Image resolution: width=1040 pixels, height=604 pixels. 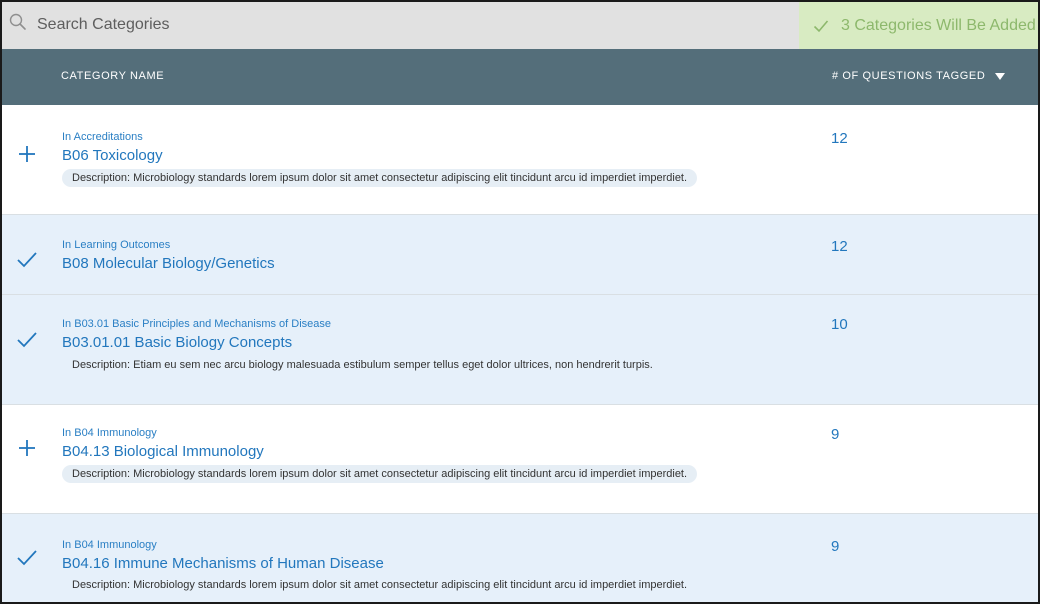 What do you see at coordinates (112, 76) in the screenshot?
I see `column-header-category-name: CATEGORY NAME` at bounding box center [112, 76].